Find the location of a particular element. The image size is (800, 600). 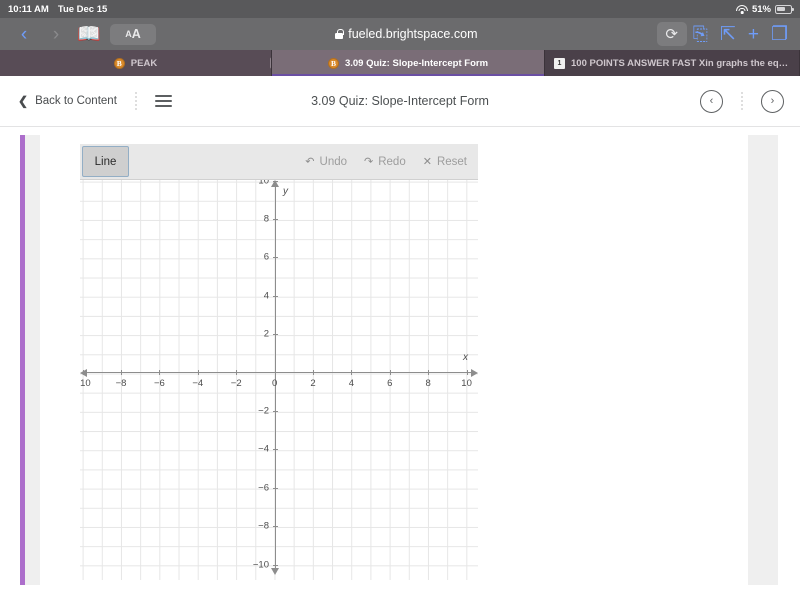

address-bar: fueled.brightspace.com is located at coordinates (406, 34).